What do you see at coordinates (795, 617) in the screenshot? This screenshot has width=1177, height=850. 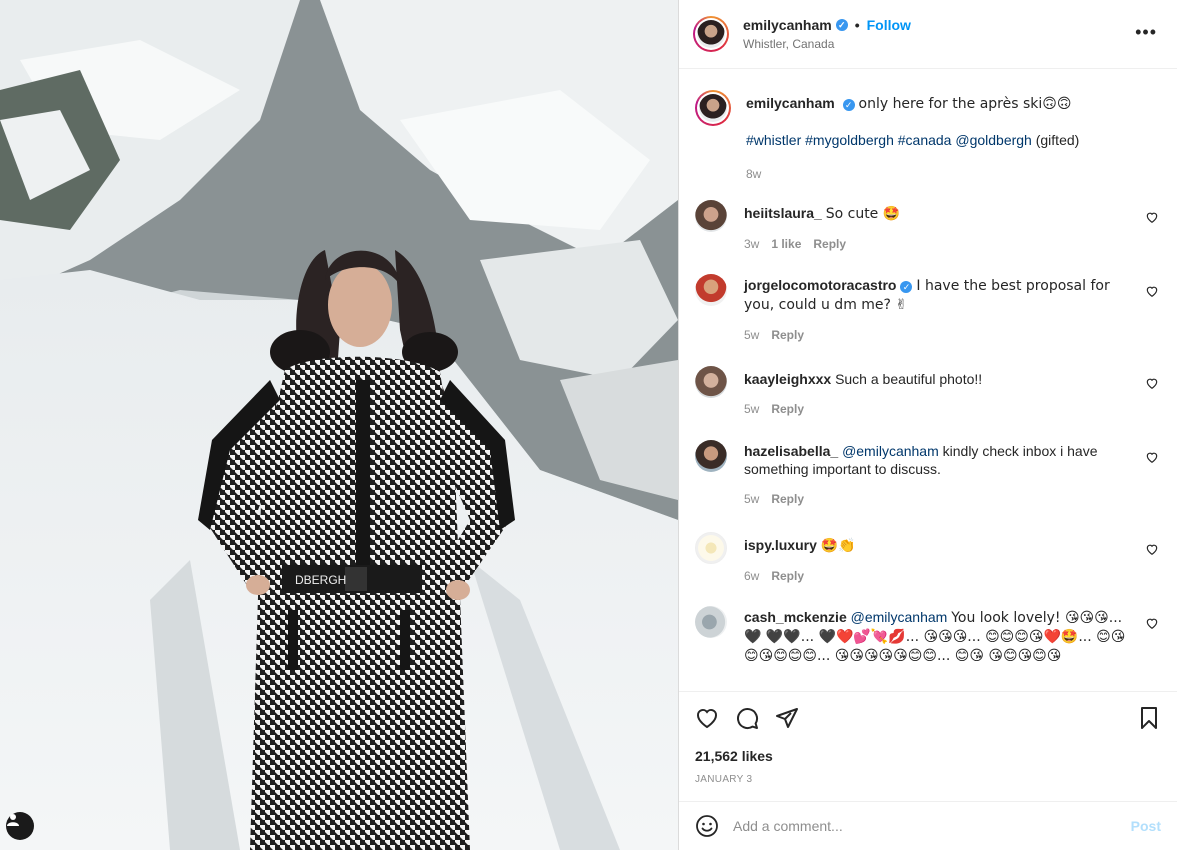 I see `comment-username: cash_mckenzie` at bounding box center [795, 617].